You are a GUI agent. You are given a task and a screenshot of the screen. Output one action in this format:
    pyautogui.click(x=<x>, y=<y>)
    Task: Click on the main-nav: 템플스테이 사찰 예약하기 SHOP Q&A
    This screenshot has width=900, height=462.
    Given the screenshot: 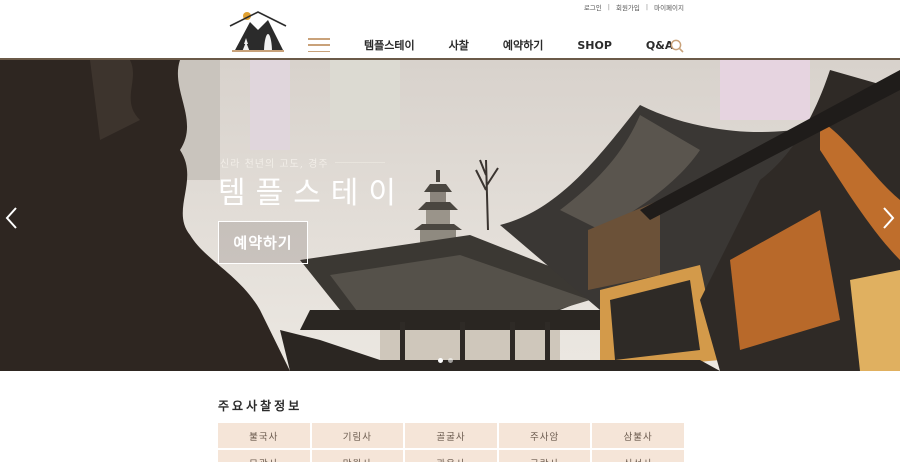 What is the action you would take?
    pyautogui.click(x=486, y=45)
    